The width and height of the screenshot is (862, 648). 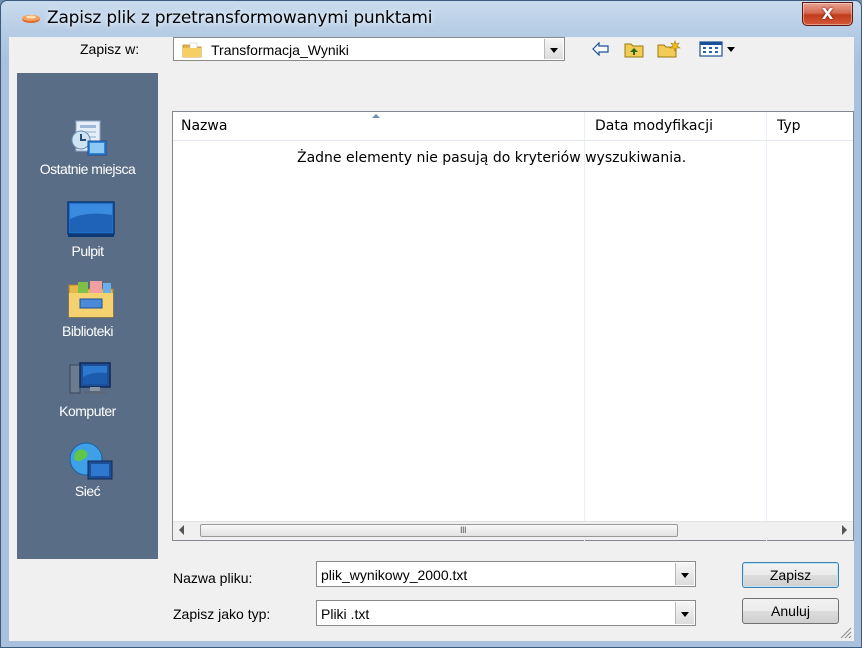 I want to click on new-folder-icon, so click(x=669, y=49).